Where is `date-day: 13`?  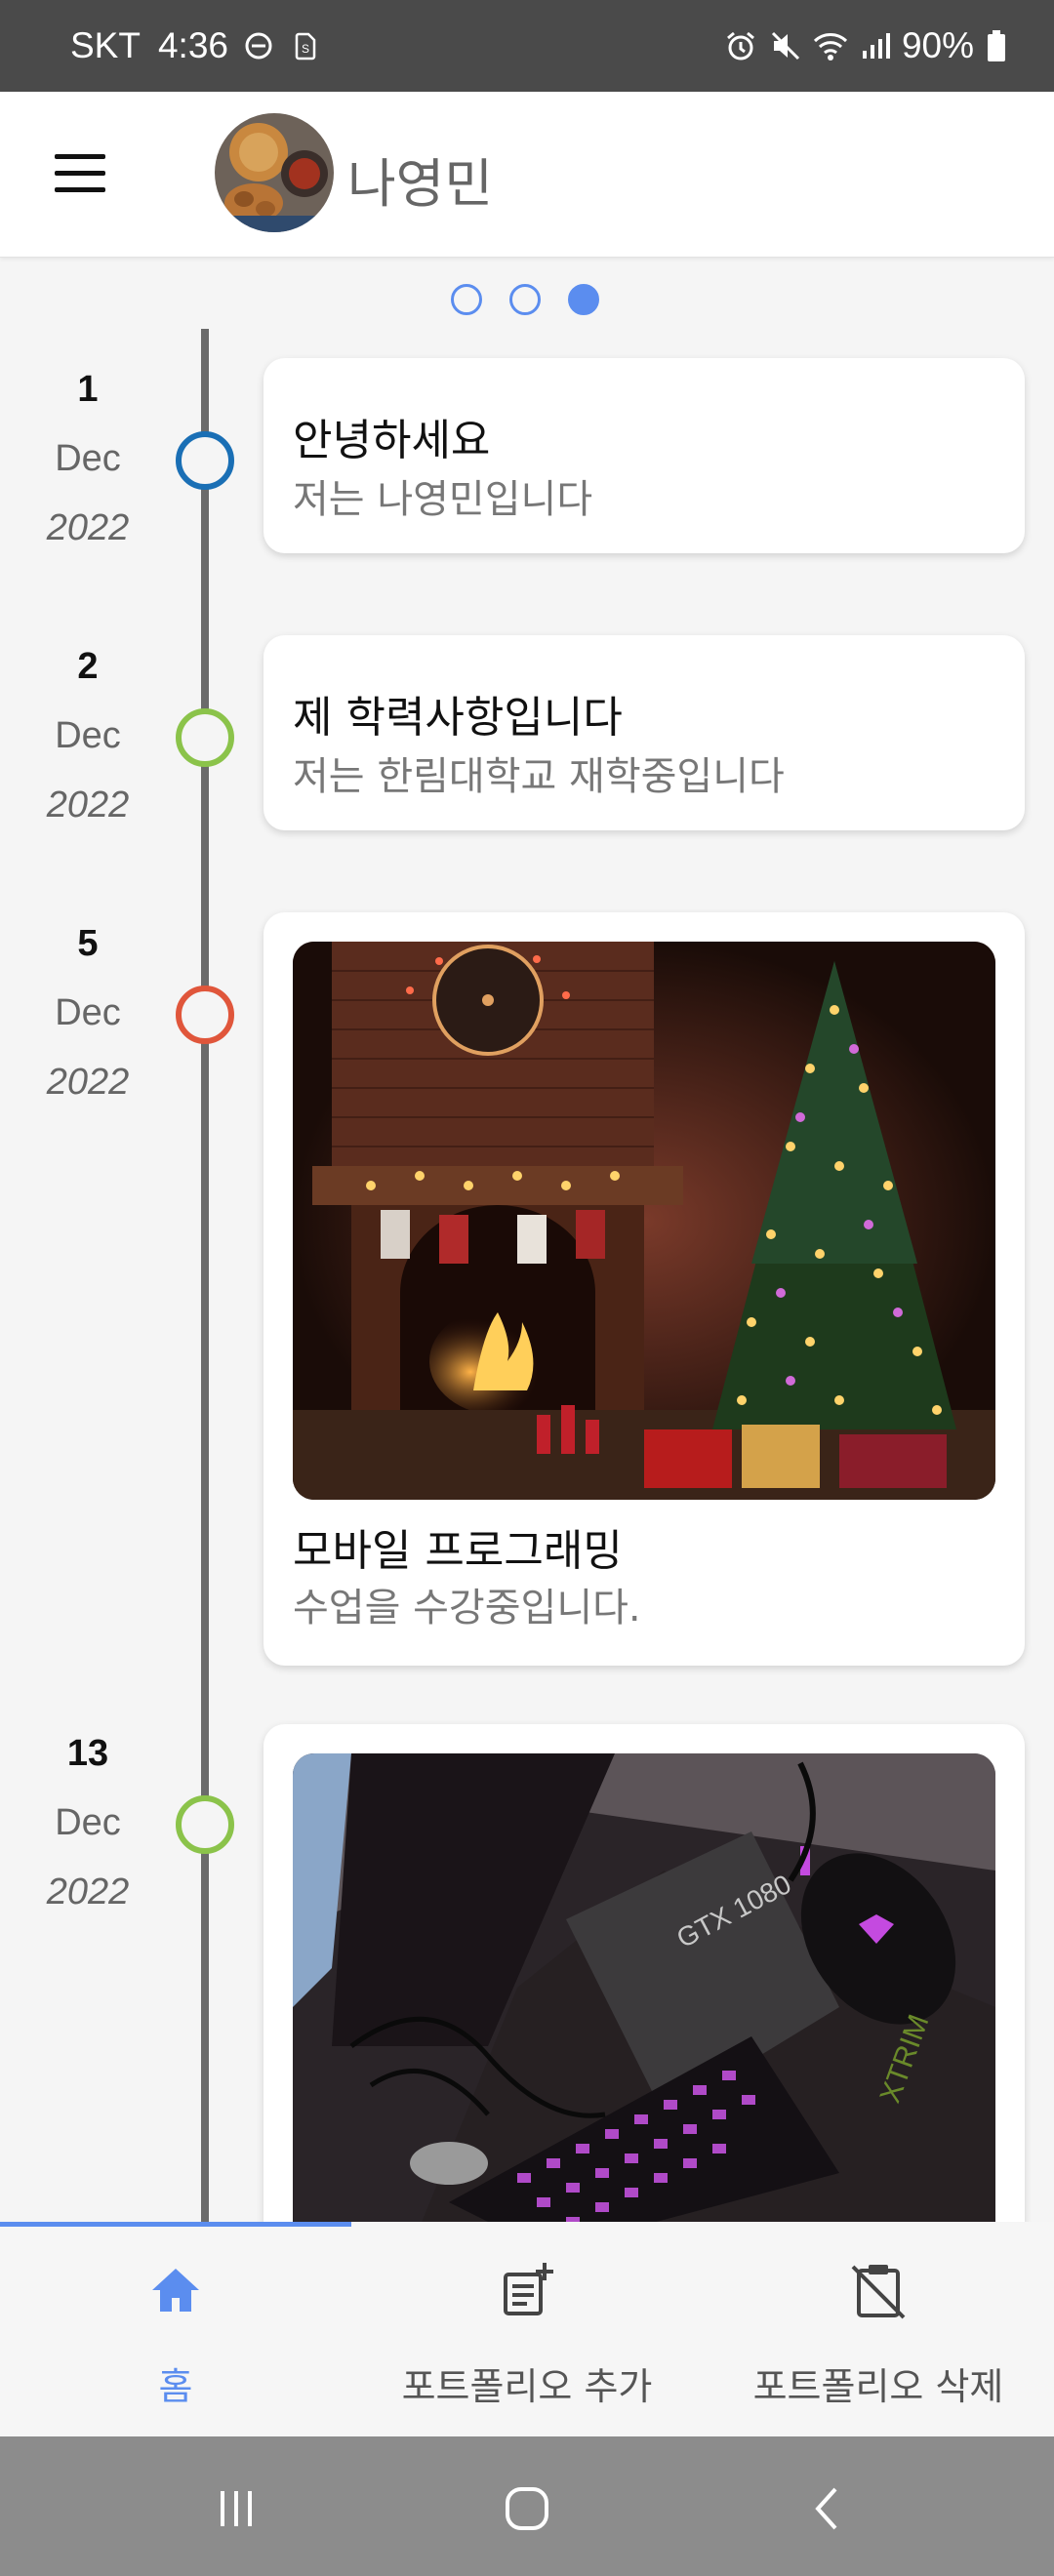 date-day: 13 is located at coordinates (87, 1753).